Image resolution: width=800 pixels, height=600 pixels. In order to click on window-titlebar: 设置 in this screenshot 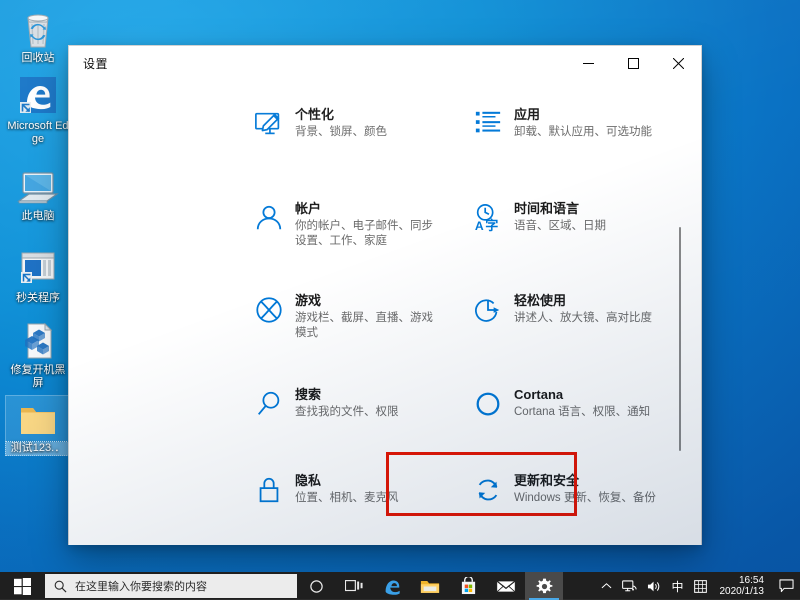, I will do `click(385, 63)`.